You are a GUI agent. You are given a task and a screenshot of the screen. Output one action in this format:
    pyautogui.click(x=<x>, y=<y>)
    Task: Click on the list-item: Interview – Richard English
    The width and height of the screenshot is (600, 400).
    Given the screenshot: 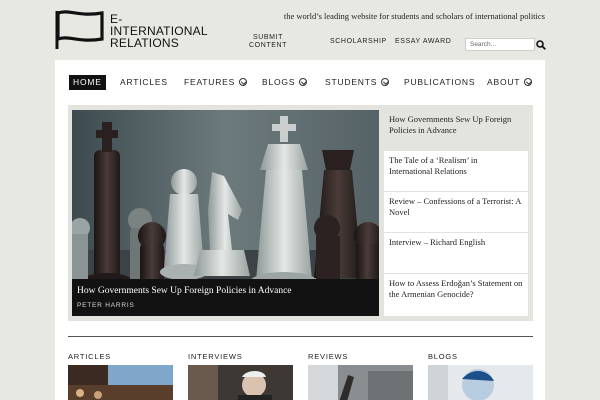 What is the action you would take?
    pyautogui.click(x=456, y=253)
    